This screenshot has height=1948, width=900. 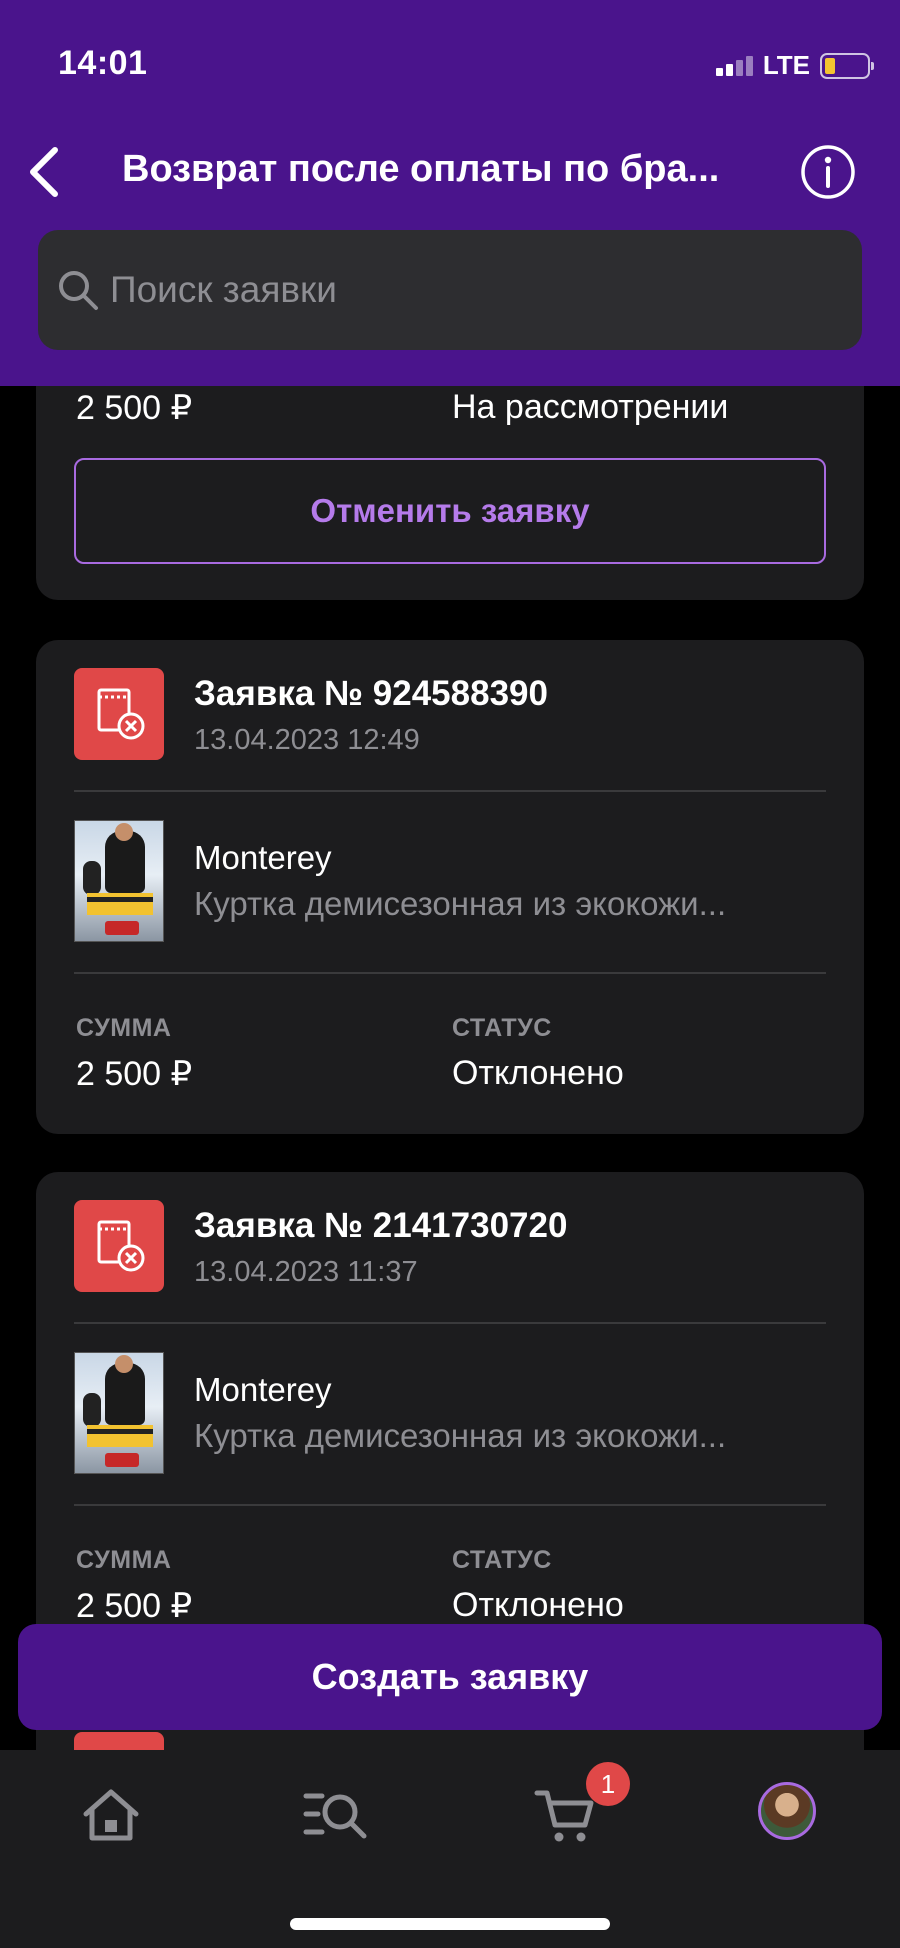 I want to click on profile-avatar, so click(x=787, y=1811).